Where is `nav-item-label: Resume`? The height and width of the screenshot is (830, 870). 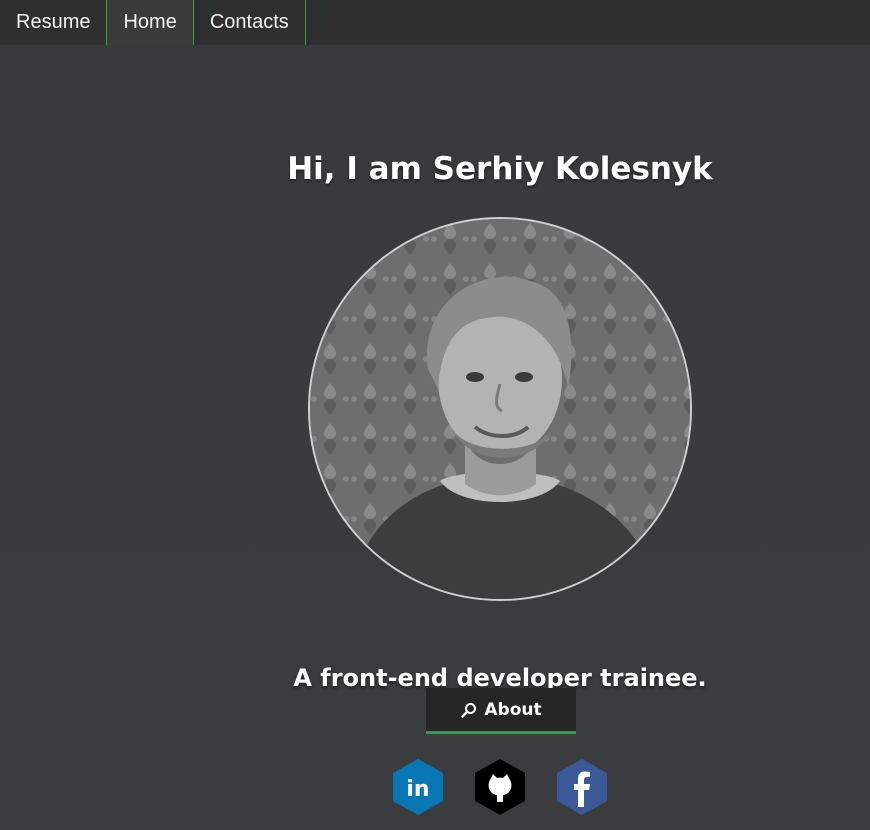 nav-item-label: Resume is located at coordinates (53, 22).